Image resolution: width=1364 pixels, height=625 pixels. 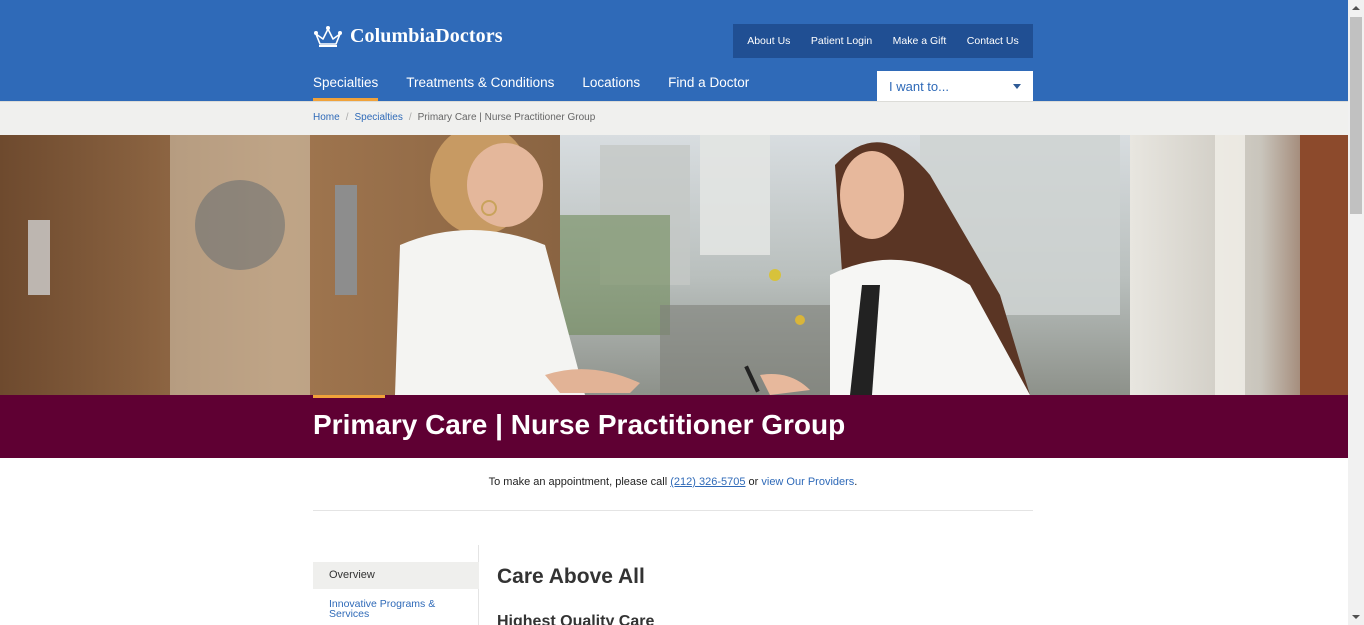 I want to click on nav-specialties: Specialties, so click(x=346, y=88).